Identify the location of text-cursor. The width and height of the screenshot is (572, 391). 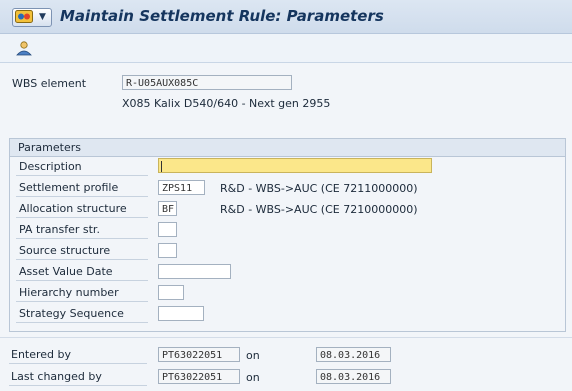
(161, 166).